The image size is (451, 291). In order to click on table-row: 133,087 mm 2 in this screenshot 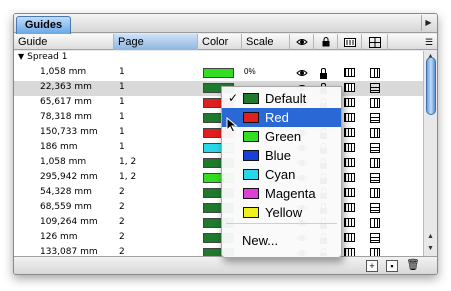, I will do `click(218, 251)`.